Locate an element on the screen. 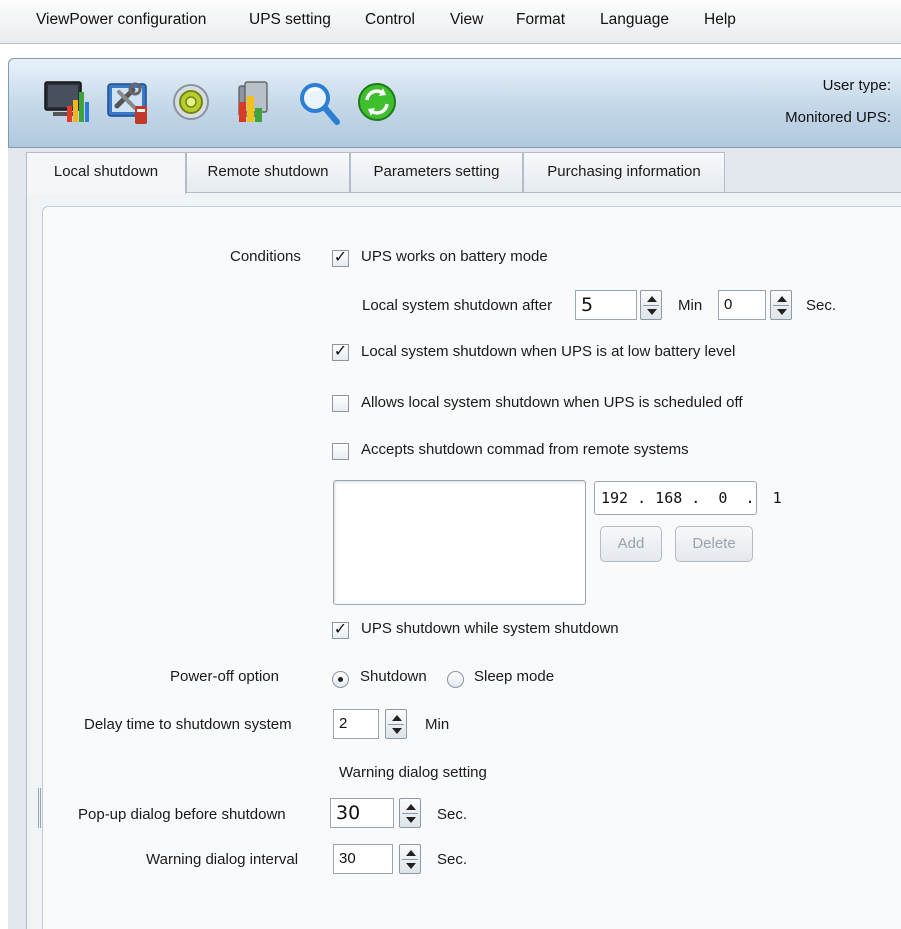 The height and width of the screenshot is (929, 901). monitor-chart-icon is located at coordinates (67, 102).